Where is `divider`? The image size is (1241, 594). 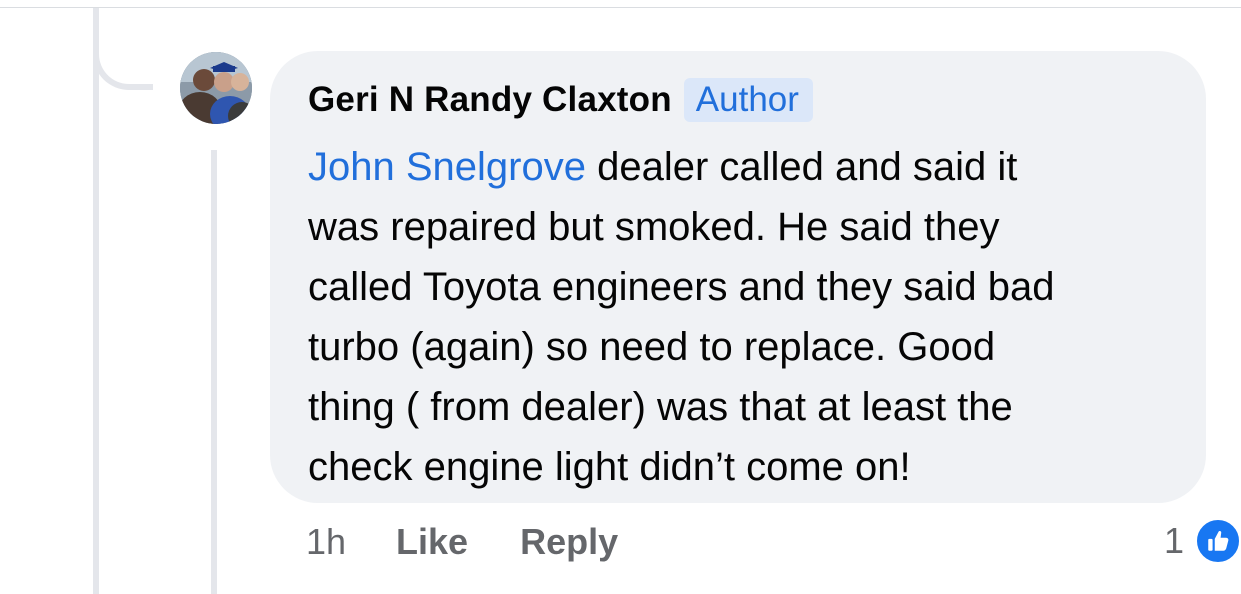 divider is located at coordinates (620, 7).